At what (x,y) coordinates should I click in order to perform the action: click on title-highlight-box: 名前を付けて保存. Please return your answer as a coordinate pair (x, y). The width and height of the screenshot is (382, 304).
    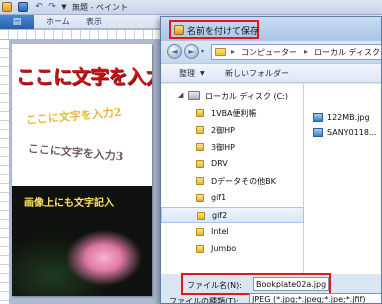
    Looking at the image, I should click on (214, 29).